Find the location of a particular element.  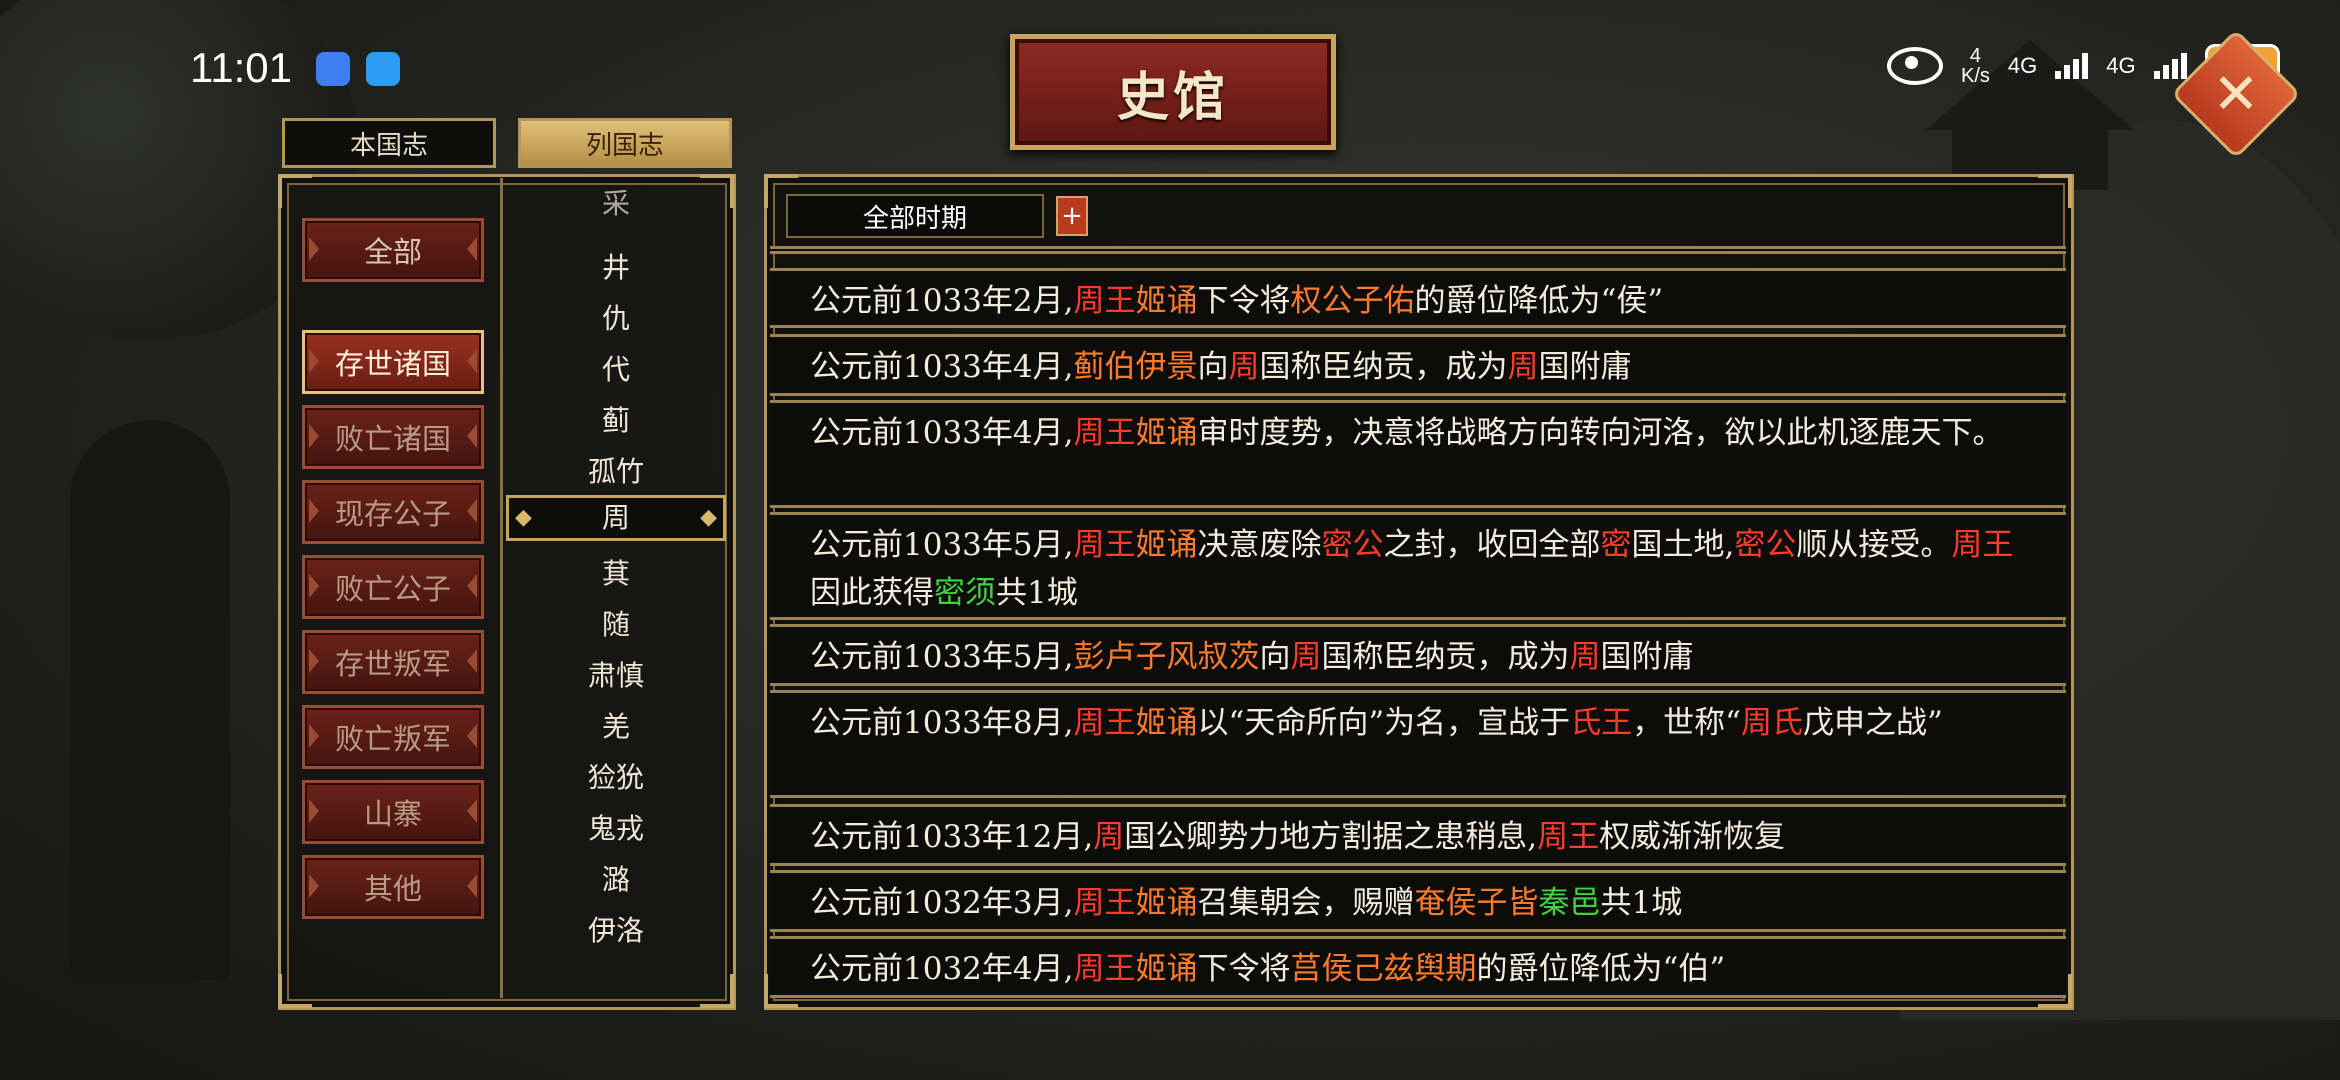

log-text: 公元前1033年2月, is located at coordinates (942, 301).